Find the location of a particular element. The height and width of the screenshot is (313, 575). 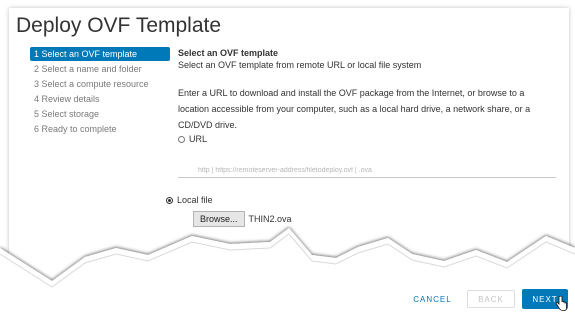

local-file-option-label: Local file is located at coordinates (195, 200).